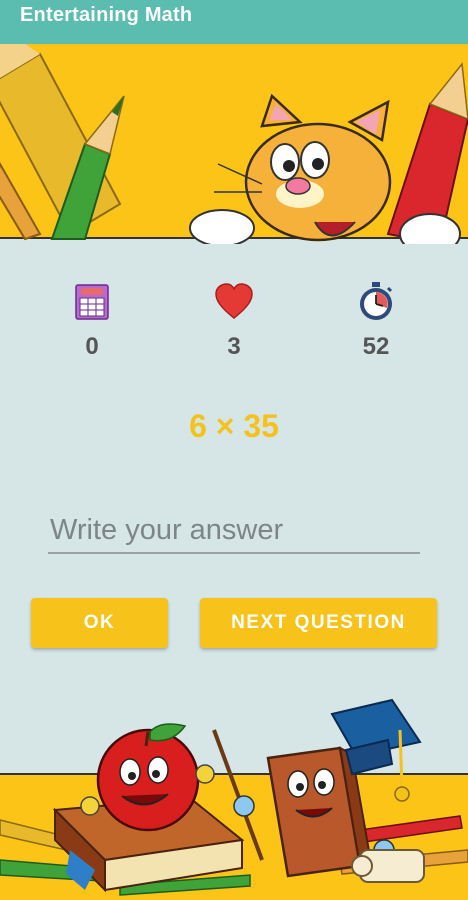 The width and height of the screenshot is (468, 900). I want to click on cartoon-scroll, so click(388, 866).